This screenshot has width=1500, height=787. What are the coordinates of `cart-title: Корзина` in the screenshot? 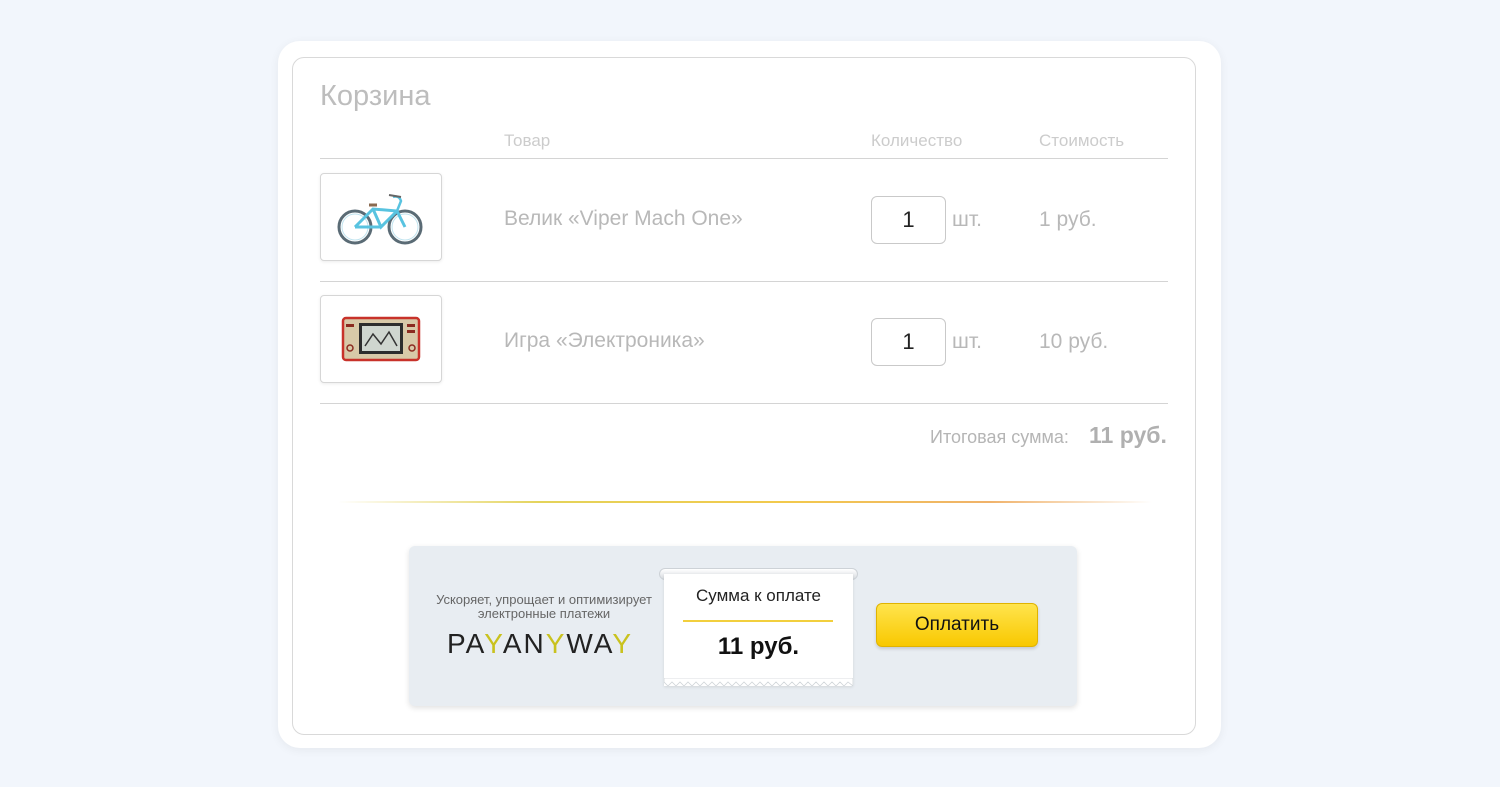 It's located at (375, 96).